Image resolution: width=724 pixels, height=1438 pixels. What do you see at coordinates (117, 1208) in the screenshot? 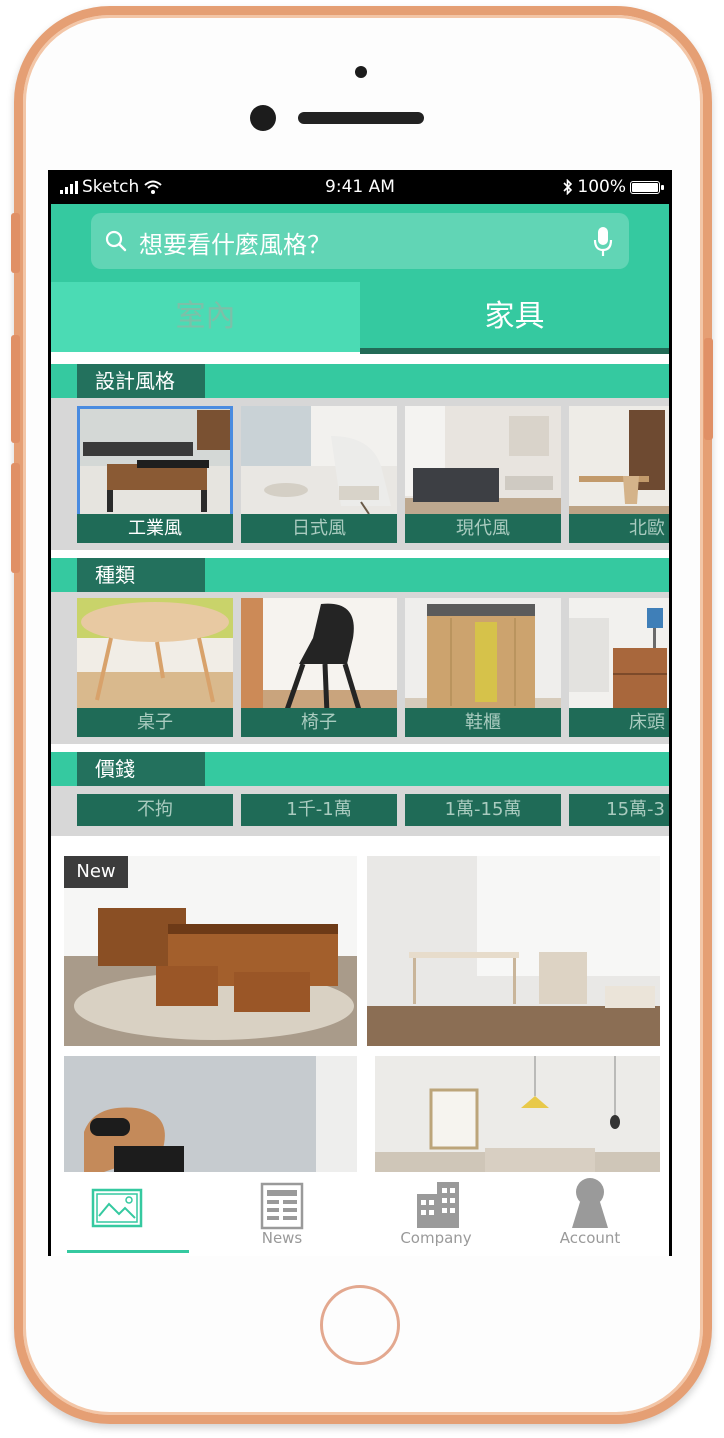
I see `gallery-icon` at bounding box center [117, 1208].